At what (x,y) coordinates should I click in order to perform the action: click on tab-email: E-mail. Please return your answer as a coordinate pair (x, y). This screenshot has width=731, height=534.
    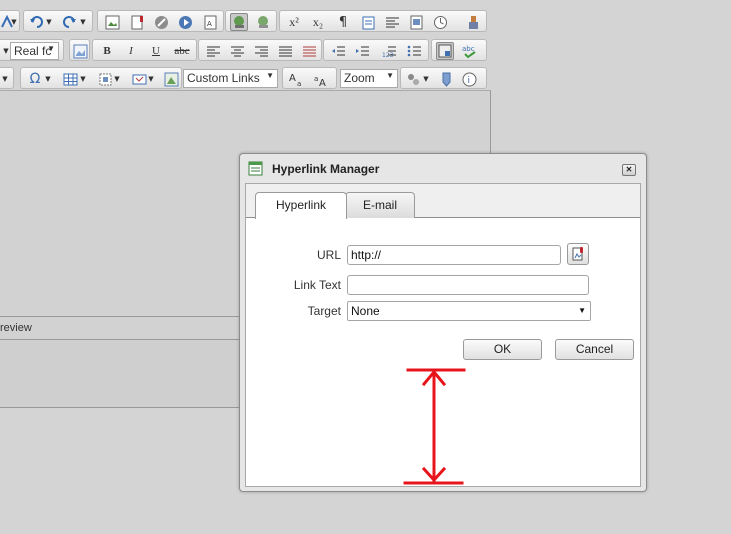
    Looking at the image, I should click on (380, 205).